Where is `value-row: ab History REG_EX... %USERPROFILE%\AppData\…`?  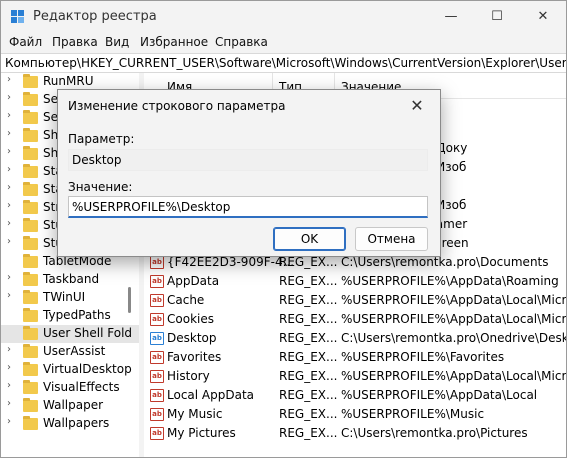
value-row: ab History REG_EX... %USERPROFILE%\AppData\… is located at coordinates (355, 376).